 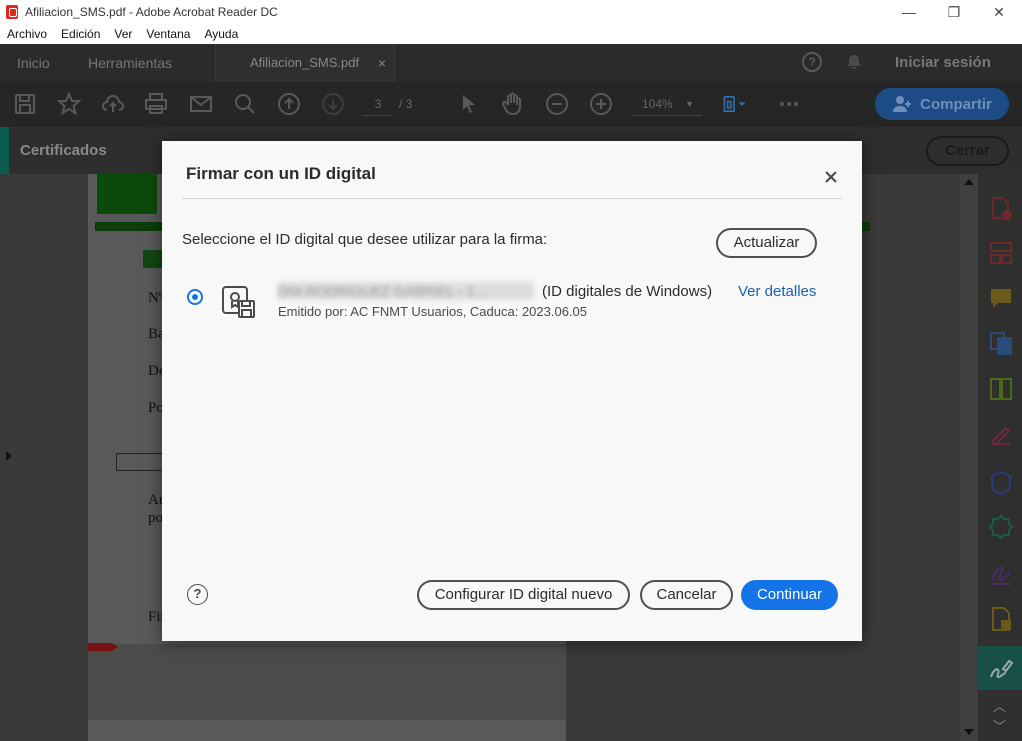 I want to click on active-tool-highlight, so click(x=1000, y=668).